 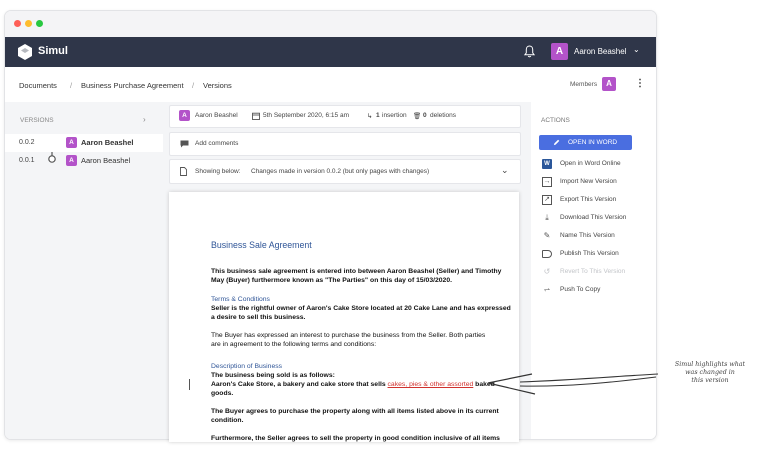 I want to click on doc-heading-description: Description of Business, so click(x=247, y=366).